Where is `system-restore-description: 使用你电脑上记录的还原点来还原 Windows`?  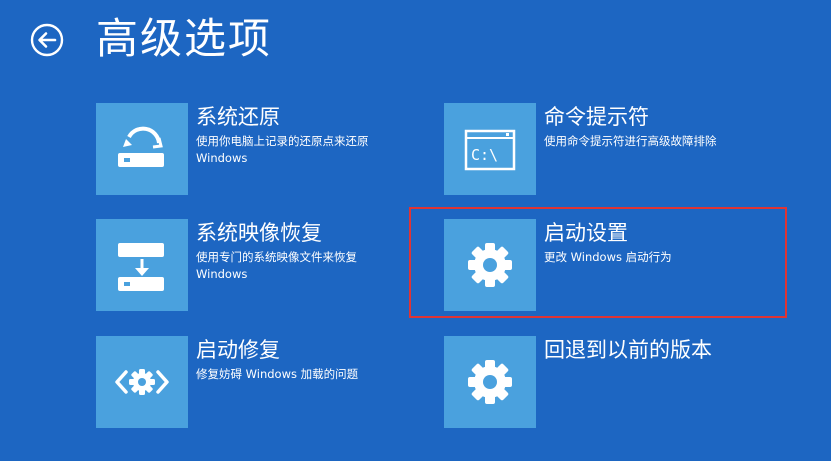
system-restore-description: 使用你电脑上记录的还原点来还原 Windows is located at coordinates (282, 149).